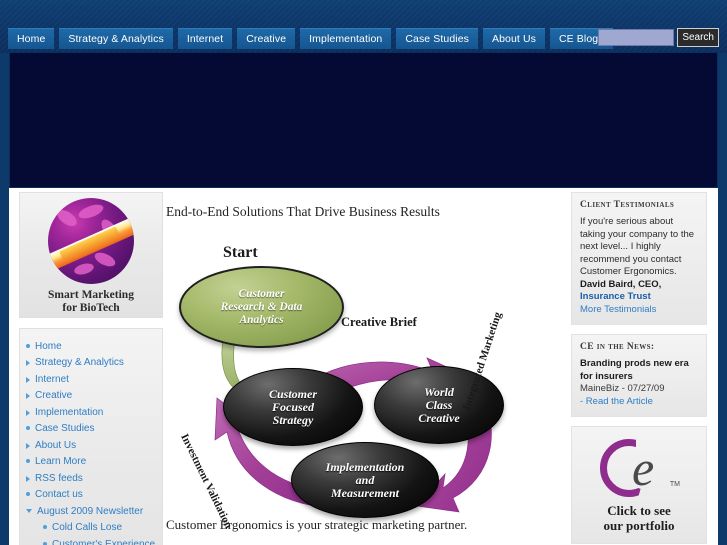  What do you see at coordinates (31, 38) in the screenshot?
I see `nav-item-home: Home` at bounding box center [31, 38].